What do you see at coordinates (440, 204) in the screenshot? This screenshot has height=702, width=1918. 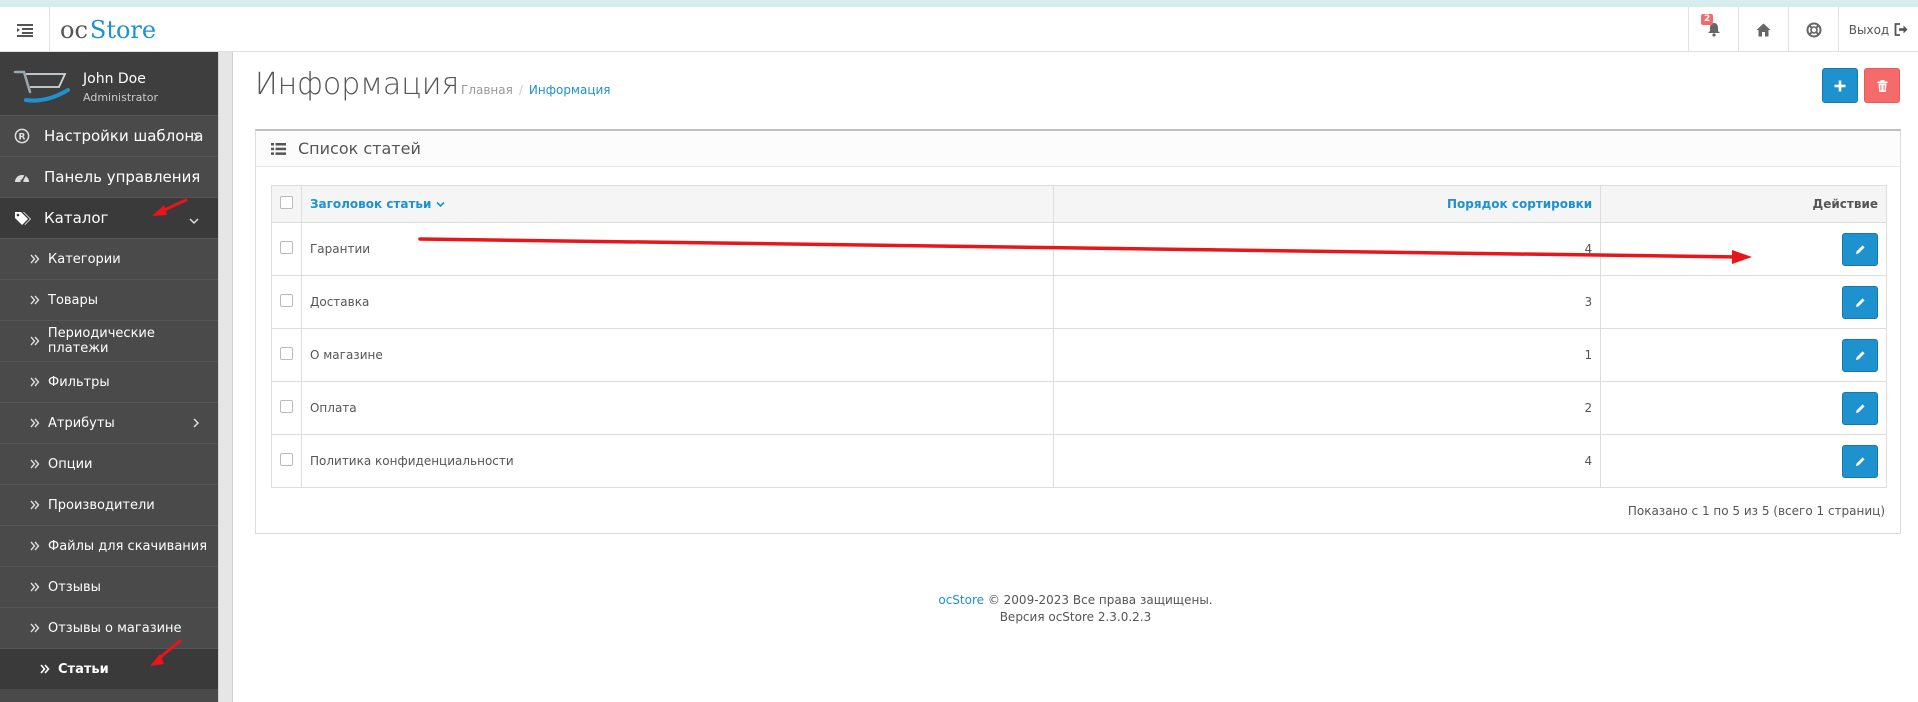 I see `caret-down-icon` at bounding box center [440, 204].